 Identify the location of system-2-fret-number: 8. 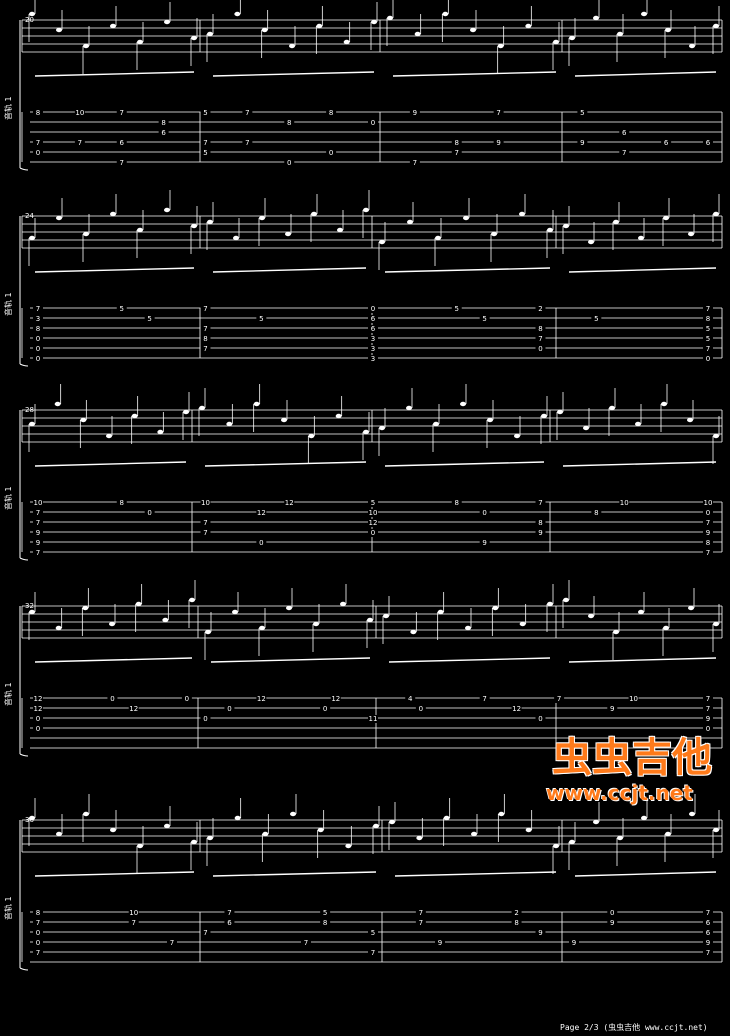
(205, 339).